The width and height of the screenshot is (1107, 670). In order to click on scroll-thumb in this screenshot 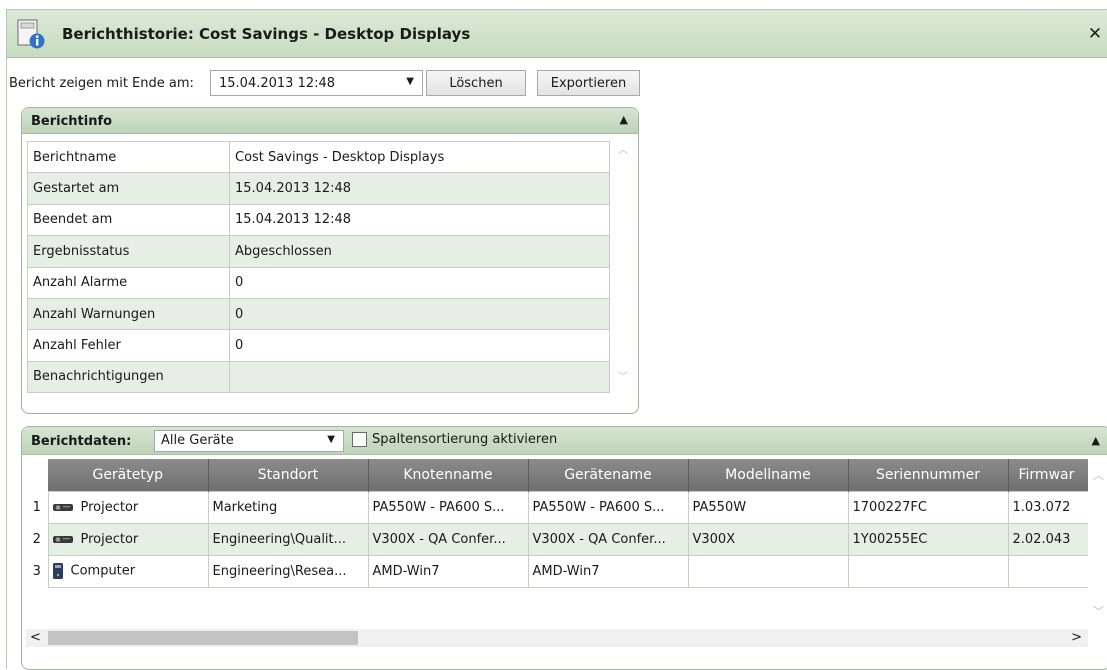, I will do `click(203, 638)`.